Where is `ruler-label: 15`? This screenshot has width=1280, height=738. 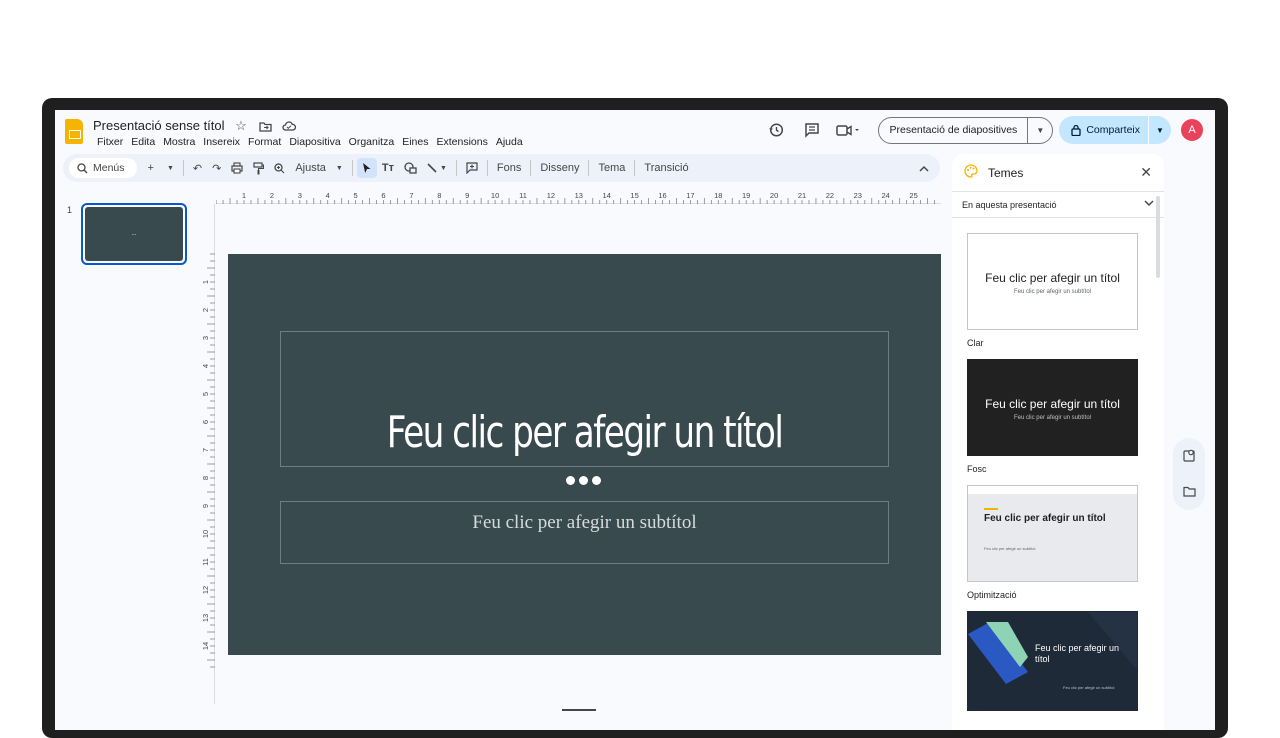
ruler-label: 15 is located at coordinates (634, 195).